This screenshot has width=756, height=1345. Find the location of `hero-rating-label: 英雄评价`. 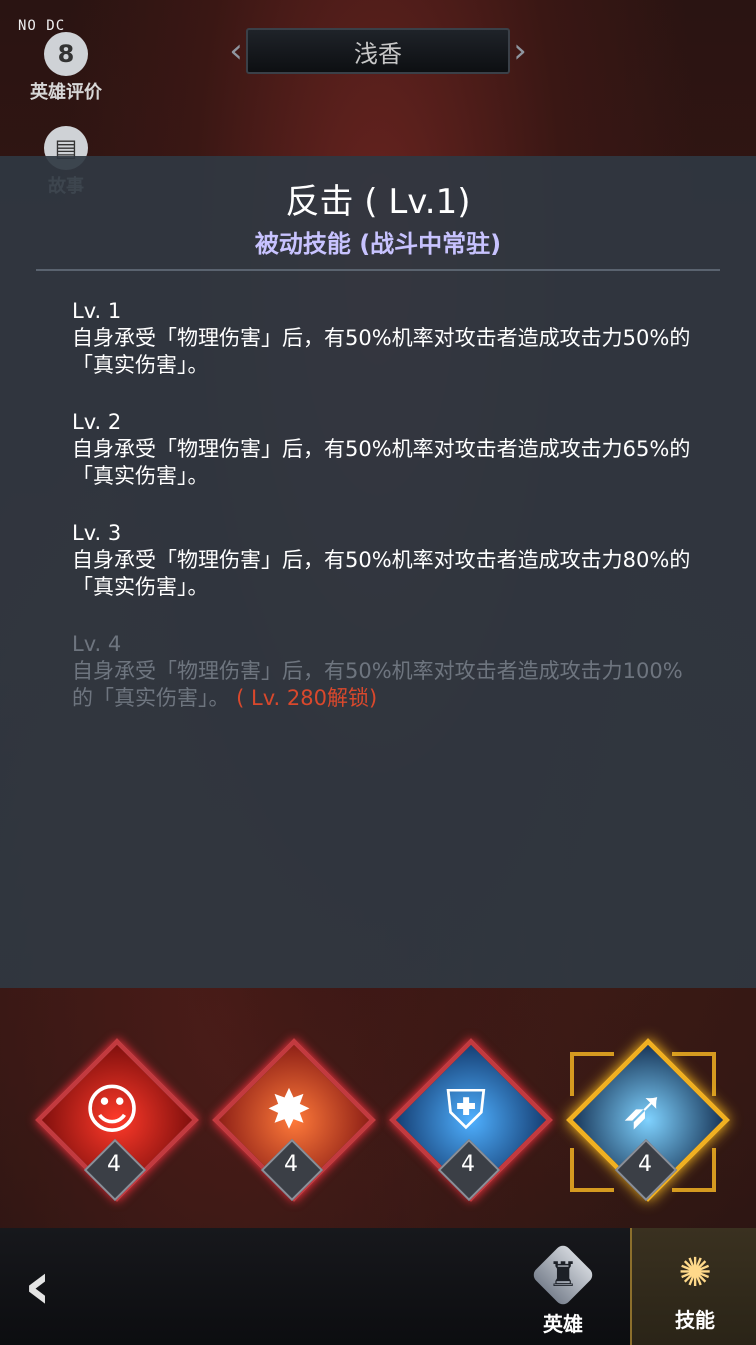

hero-rating-label: 英雄评价 is located at coordinates (66, 92).